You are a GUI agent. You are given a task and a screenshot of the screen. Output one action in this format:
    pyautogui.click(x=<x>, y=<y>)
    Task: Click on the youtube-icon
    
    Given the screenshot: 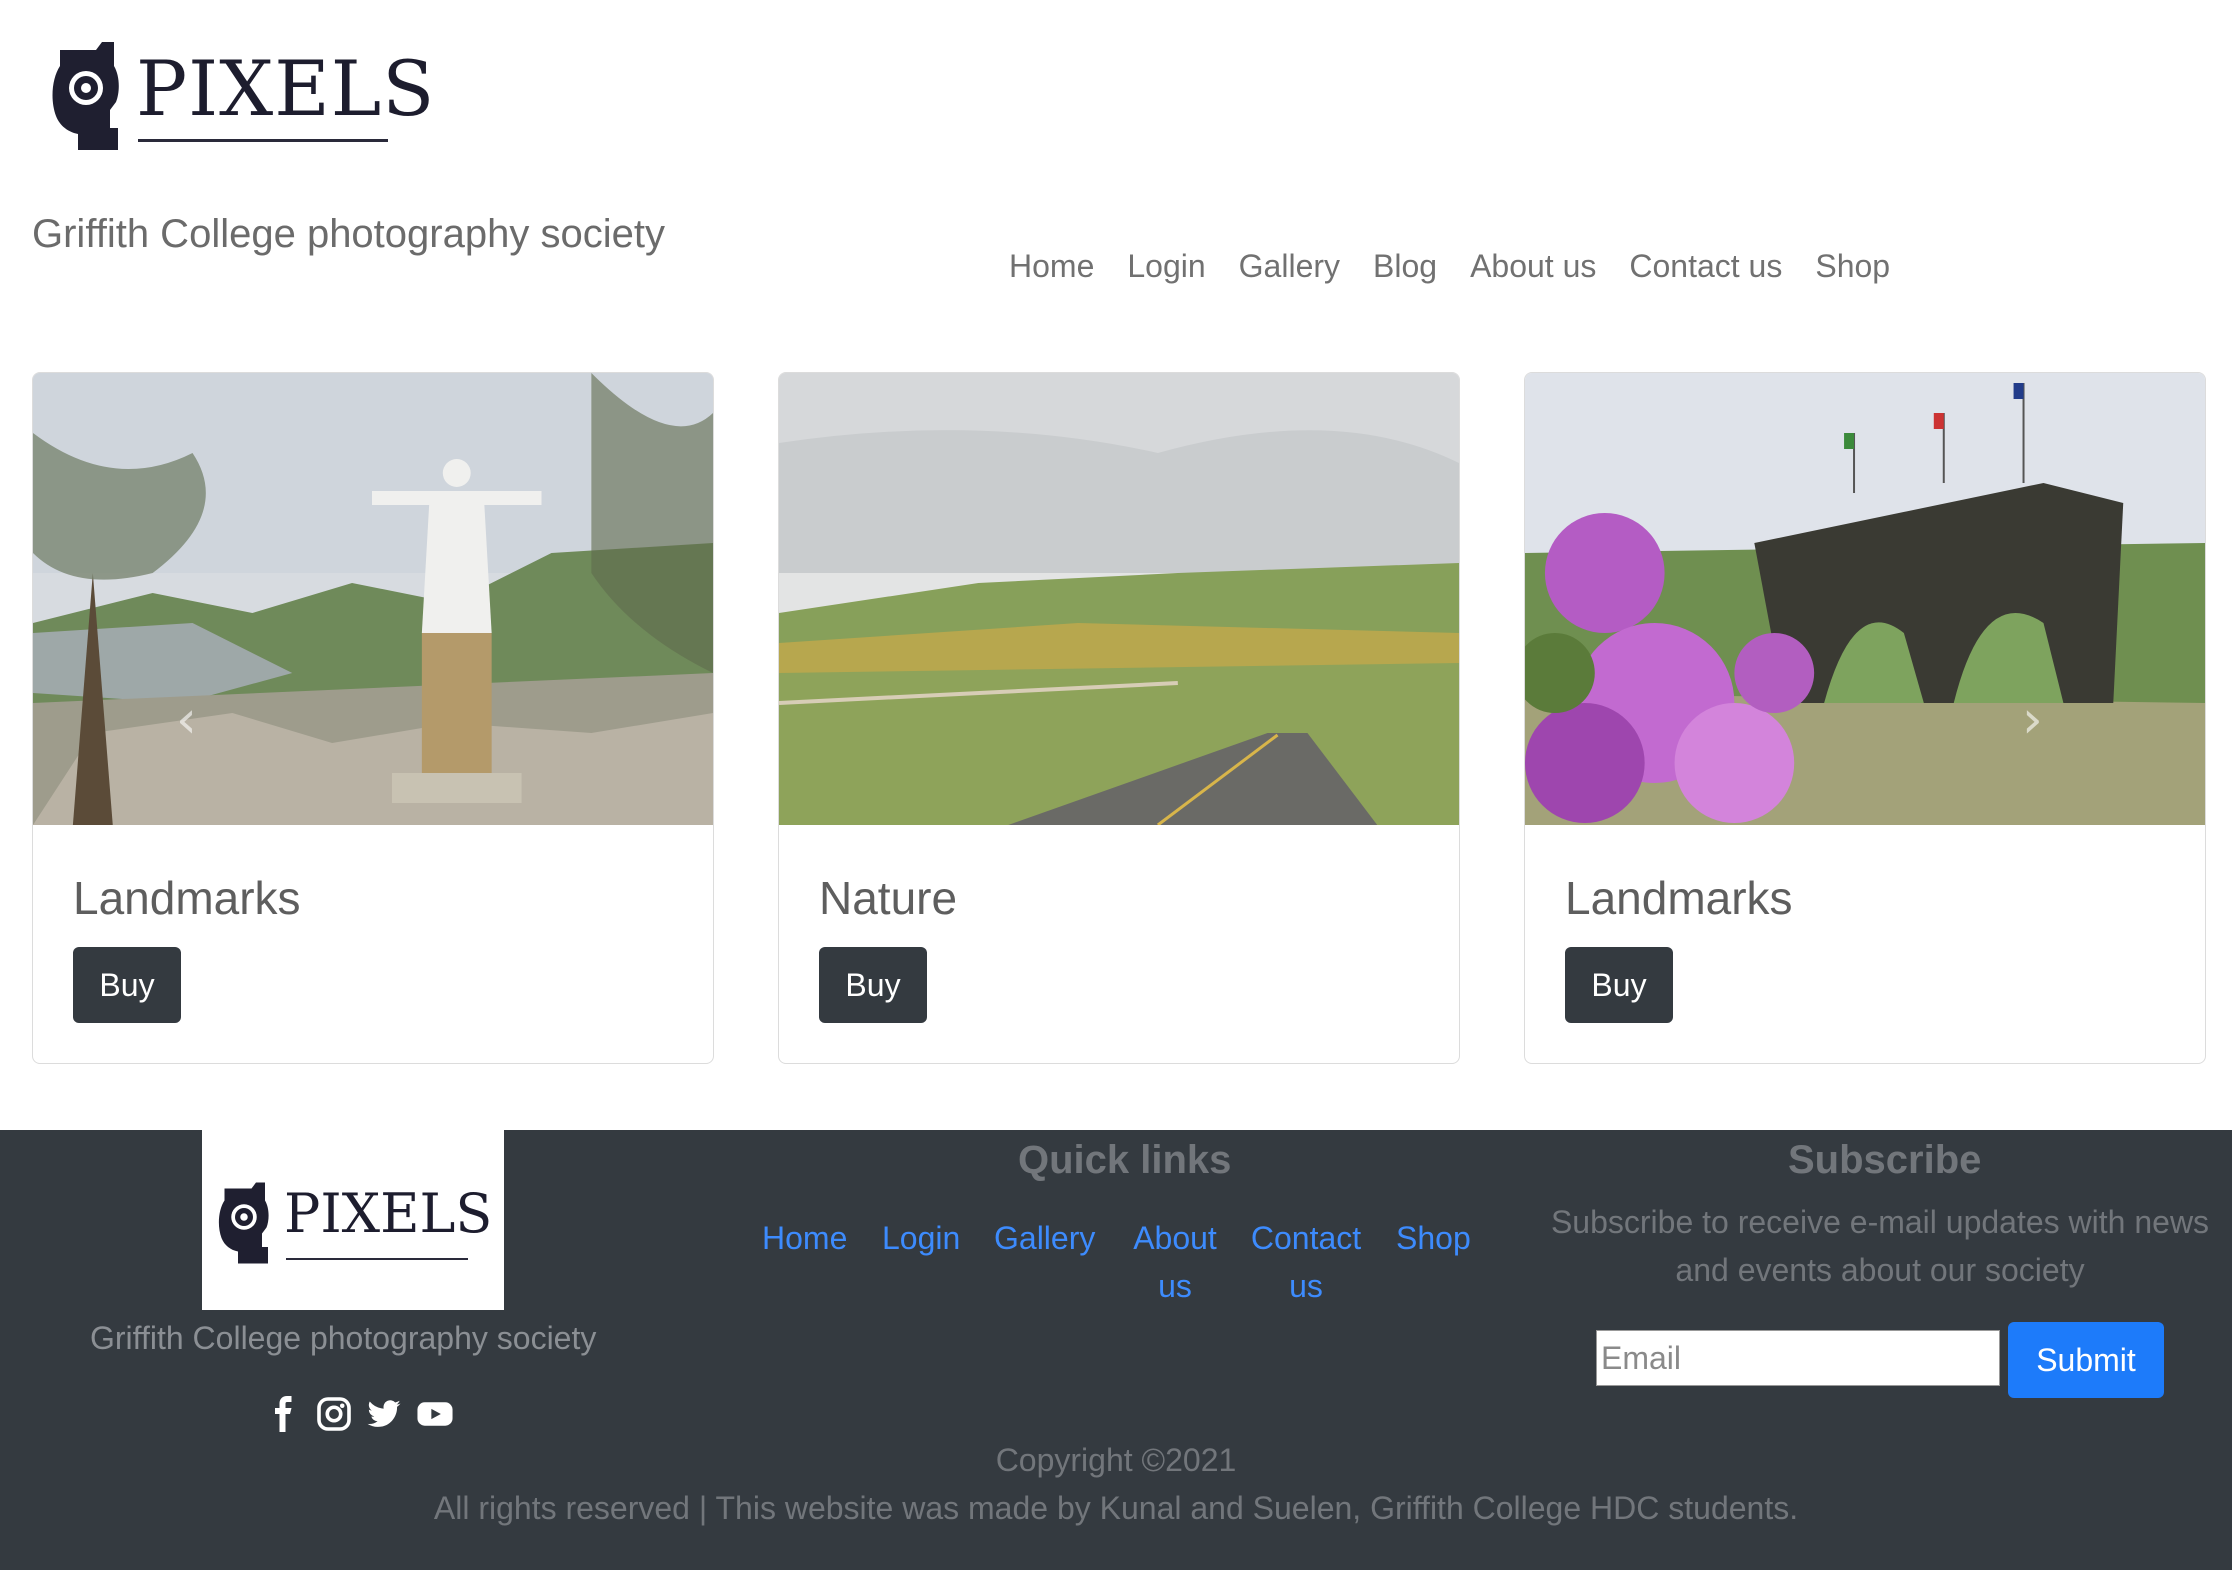 What is the action you would take?
    pyautogui.click(x=434, y=1414)
    